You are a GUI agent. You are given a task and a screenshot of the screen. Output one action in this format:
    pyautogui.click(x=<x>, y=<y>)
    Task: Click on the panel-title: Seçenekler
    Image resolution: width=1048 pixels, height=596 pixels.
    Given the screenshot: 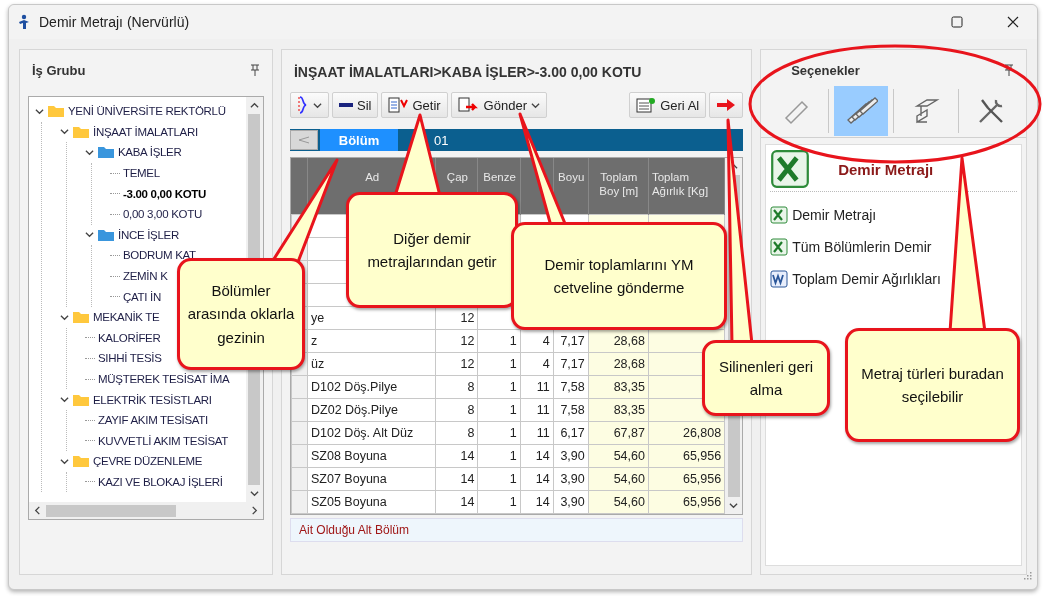 What is the action you would take?
    pyautogui.click(x=825, y=70)
    